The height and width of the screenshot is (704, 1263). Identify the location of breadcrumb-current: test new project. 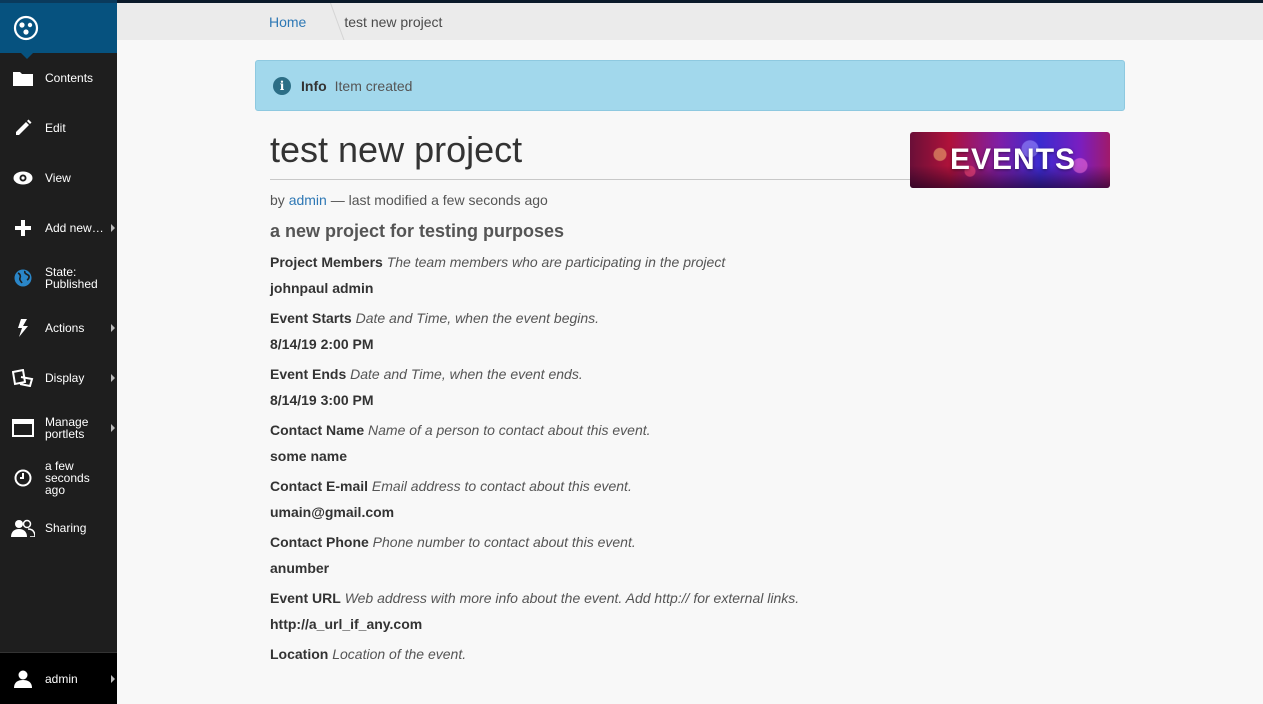
(393, 21).